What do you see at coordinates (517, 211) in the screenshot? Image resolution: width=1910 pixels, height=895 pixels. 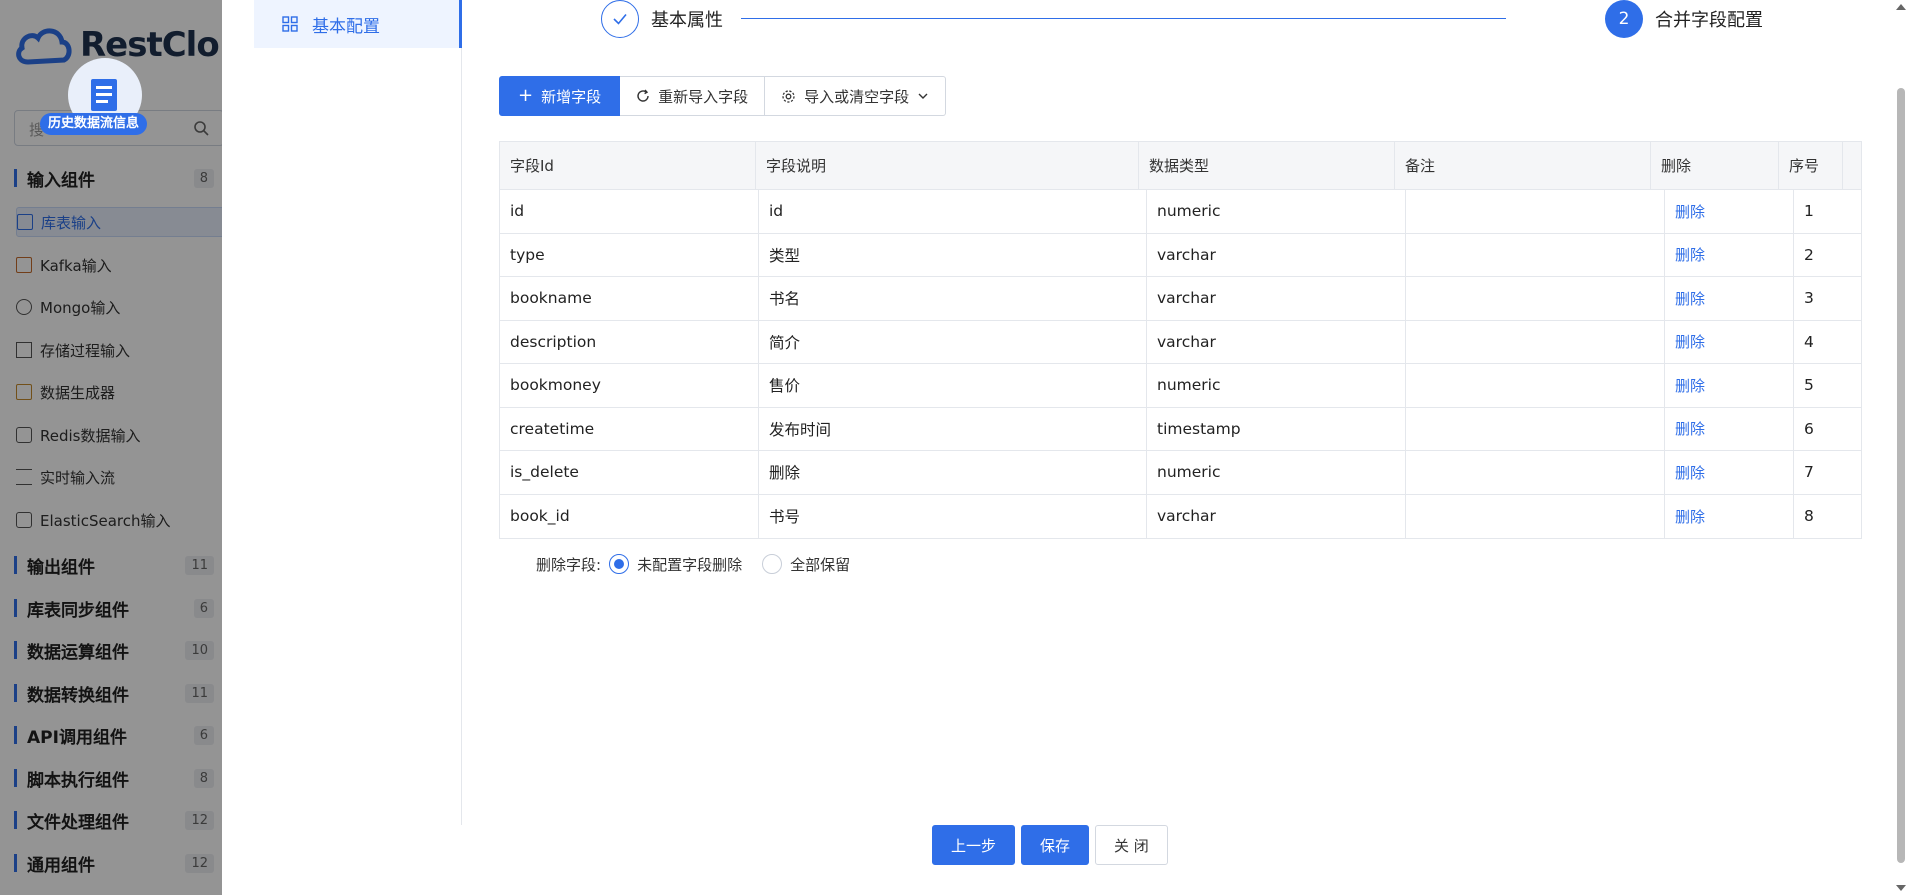 I see `cell-field-id: id` at bounding box center [517, 211].